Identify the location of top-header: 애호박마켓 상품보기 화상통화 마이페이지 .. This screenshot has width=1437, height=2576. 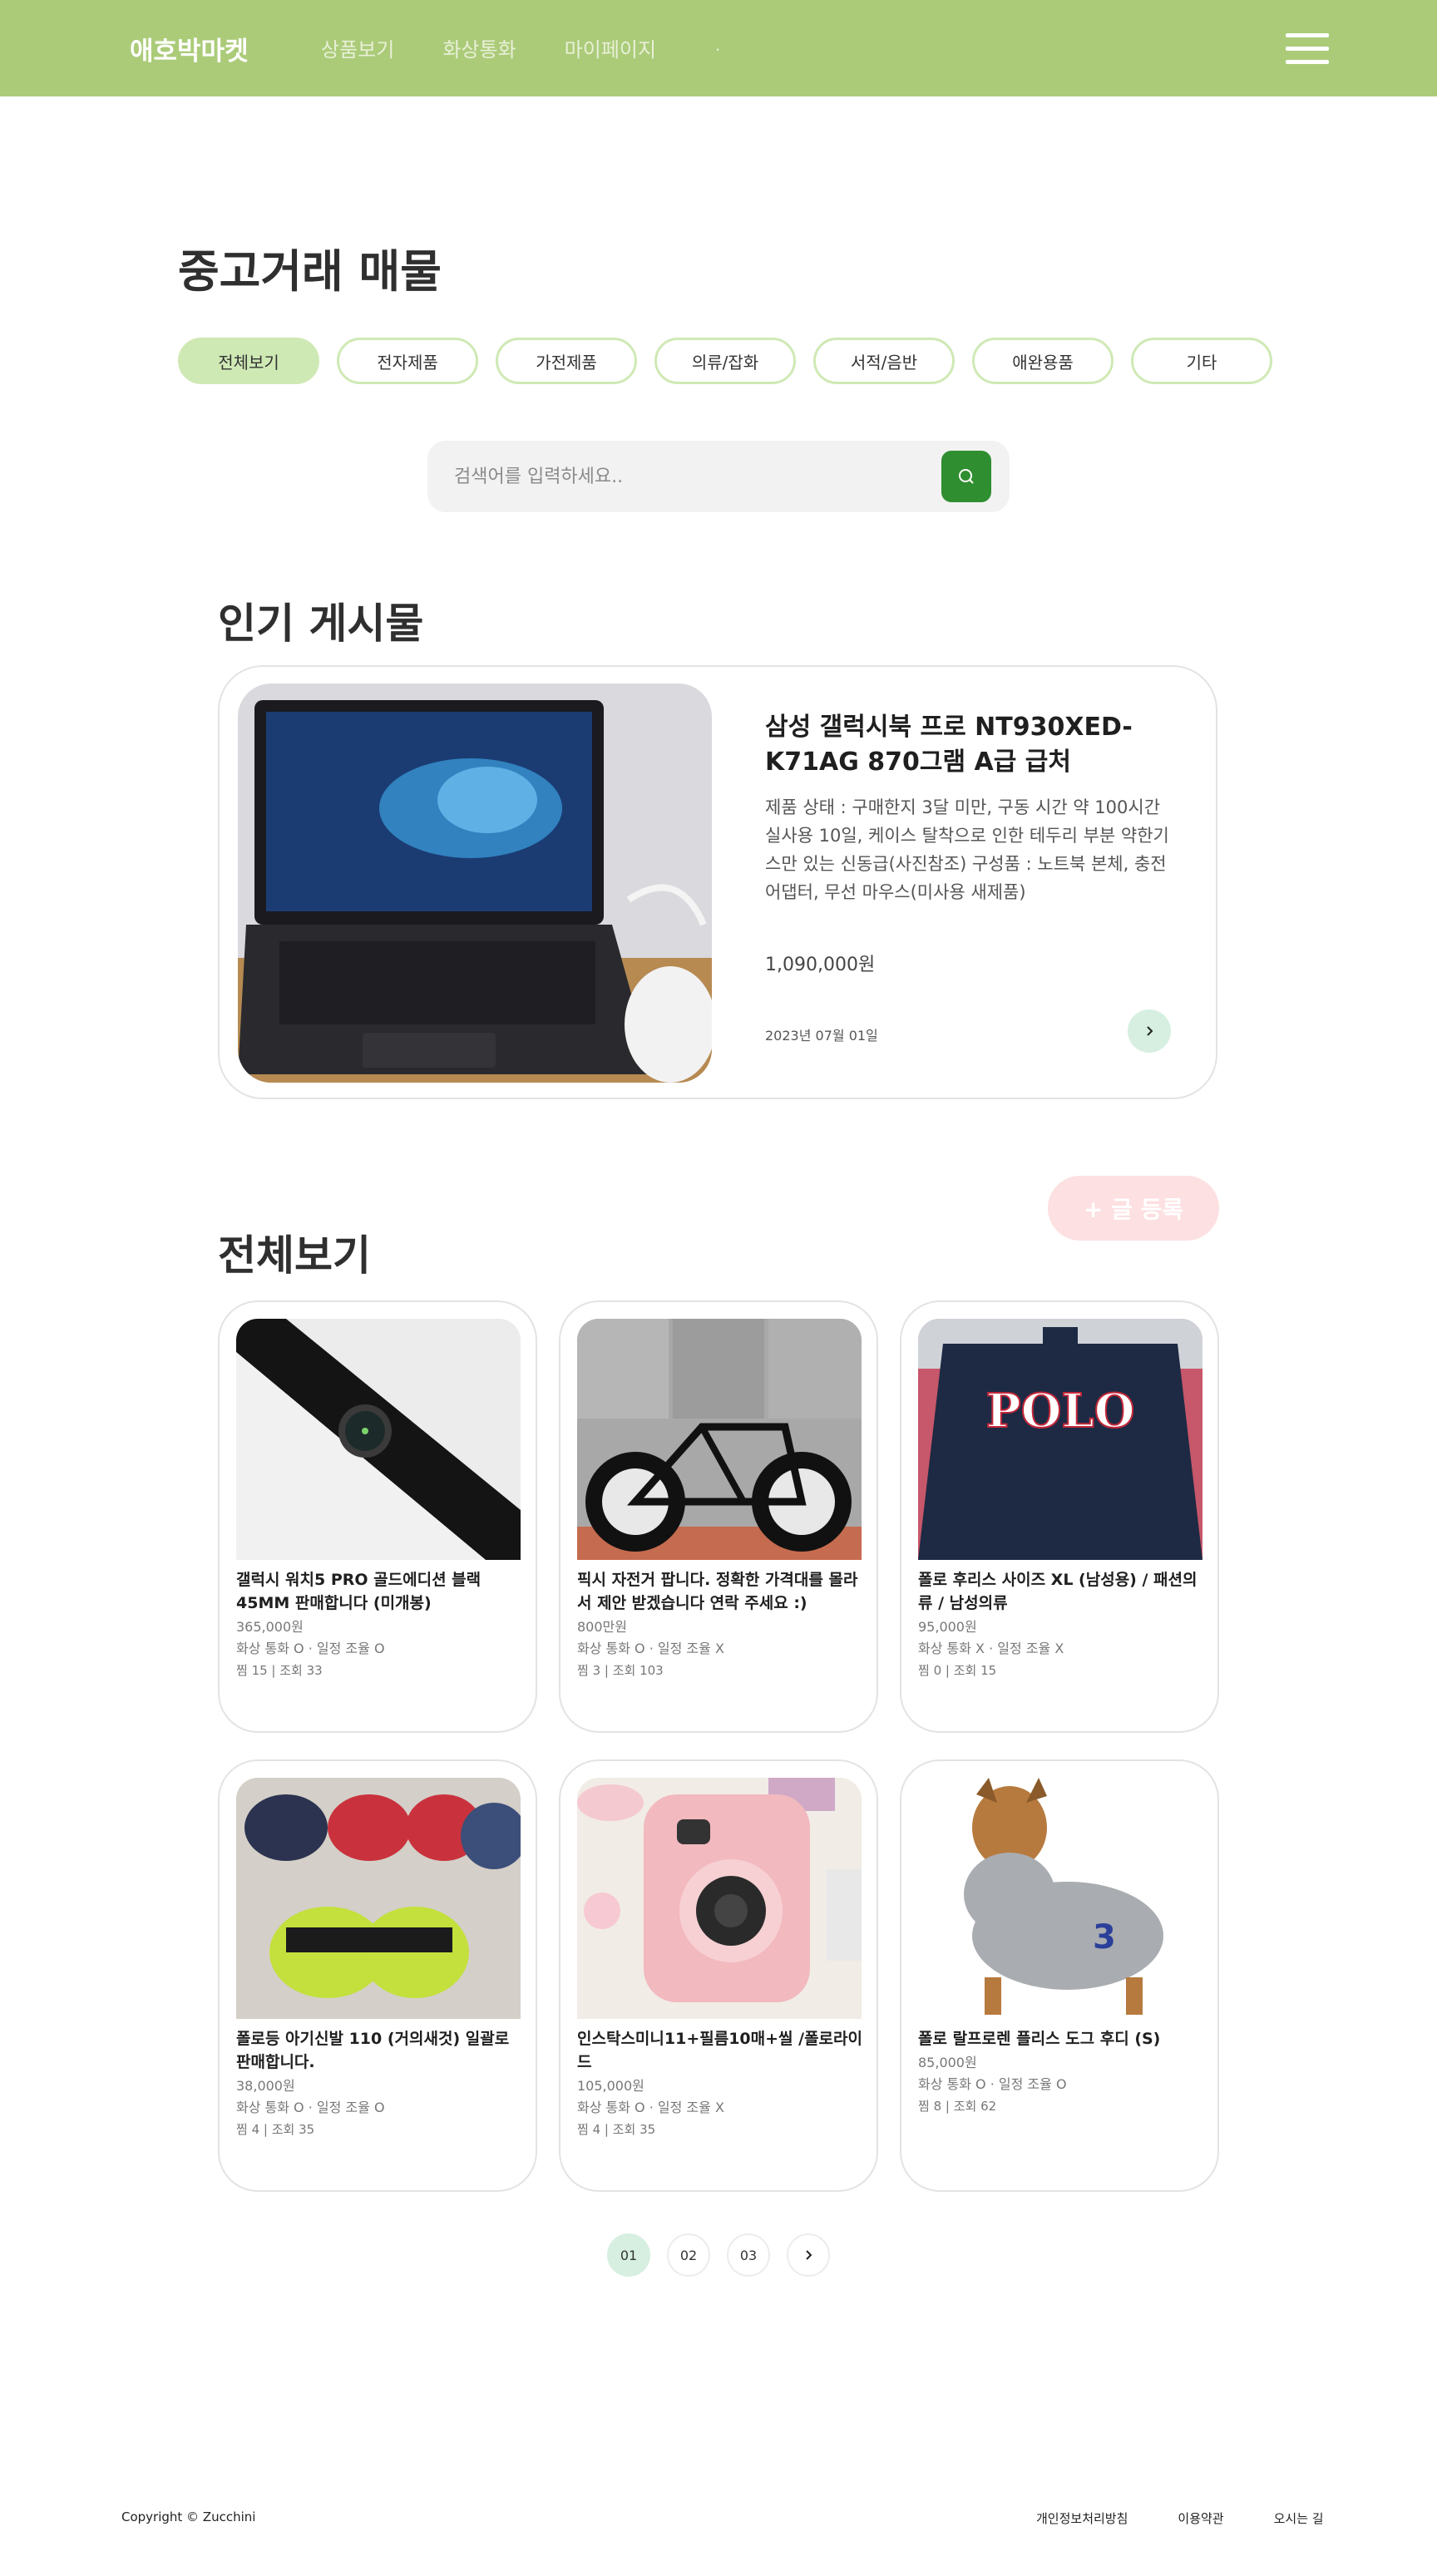
(718, 48).